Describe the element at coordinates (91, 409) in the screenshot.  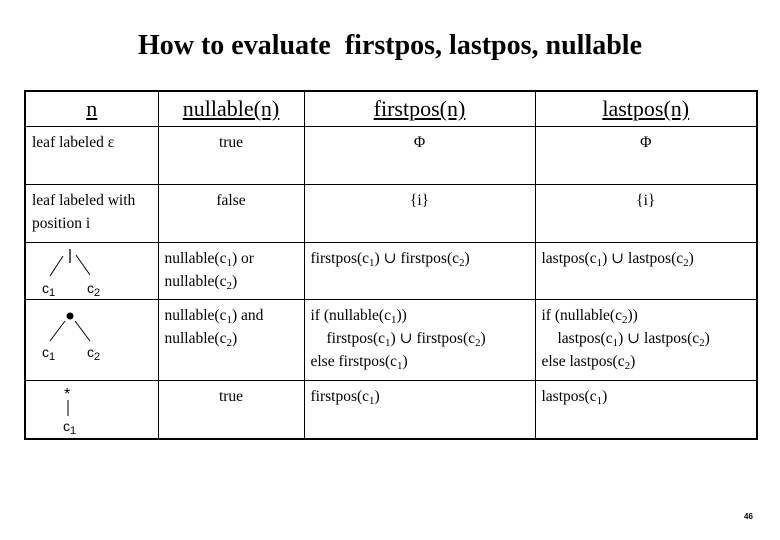
I see `star-node-tree-diagram: * c1` at that location.